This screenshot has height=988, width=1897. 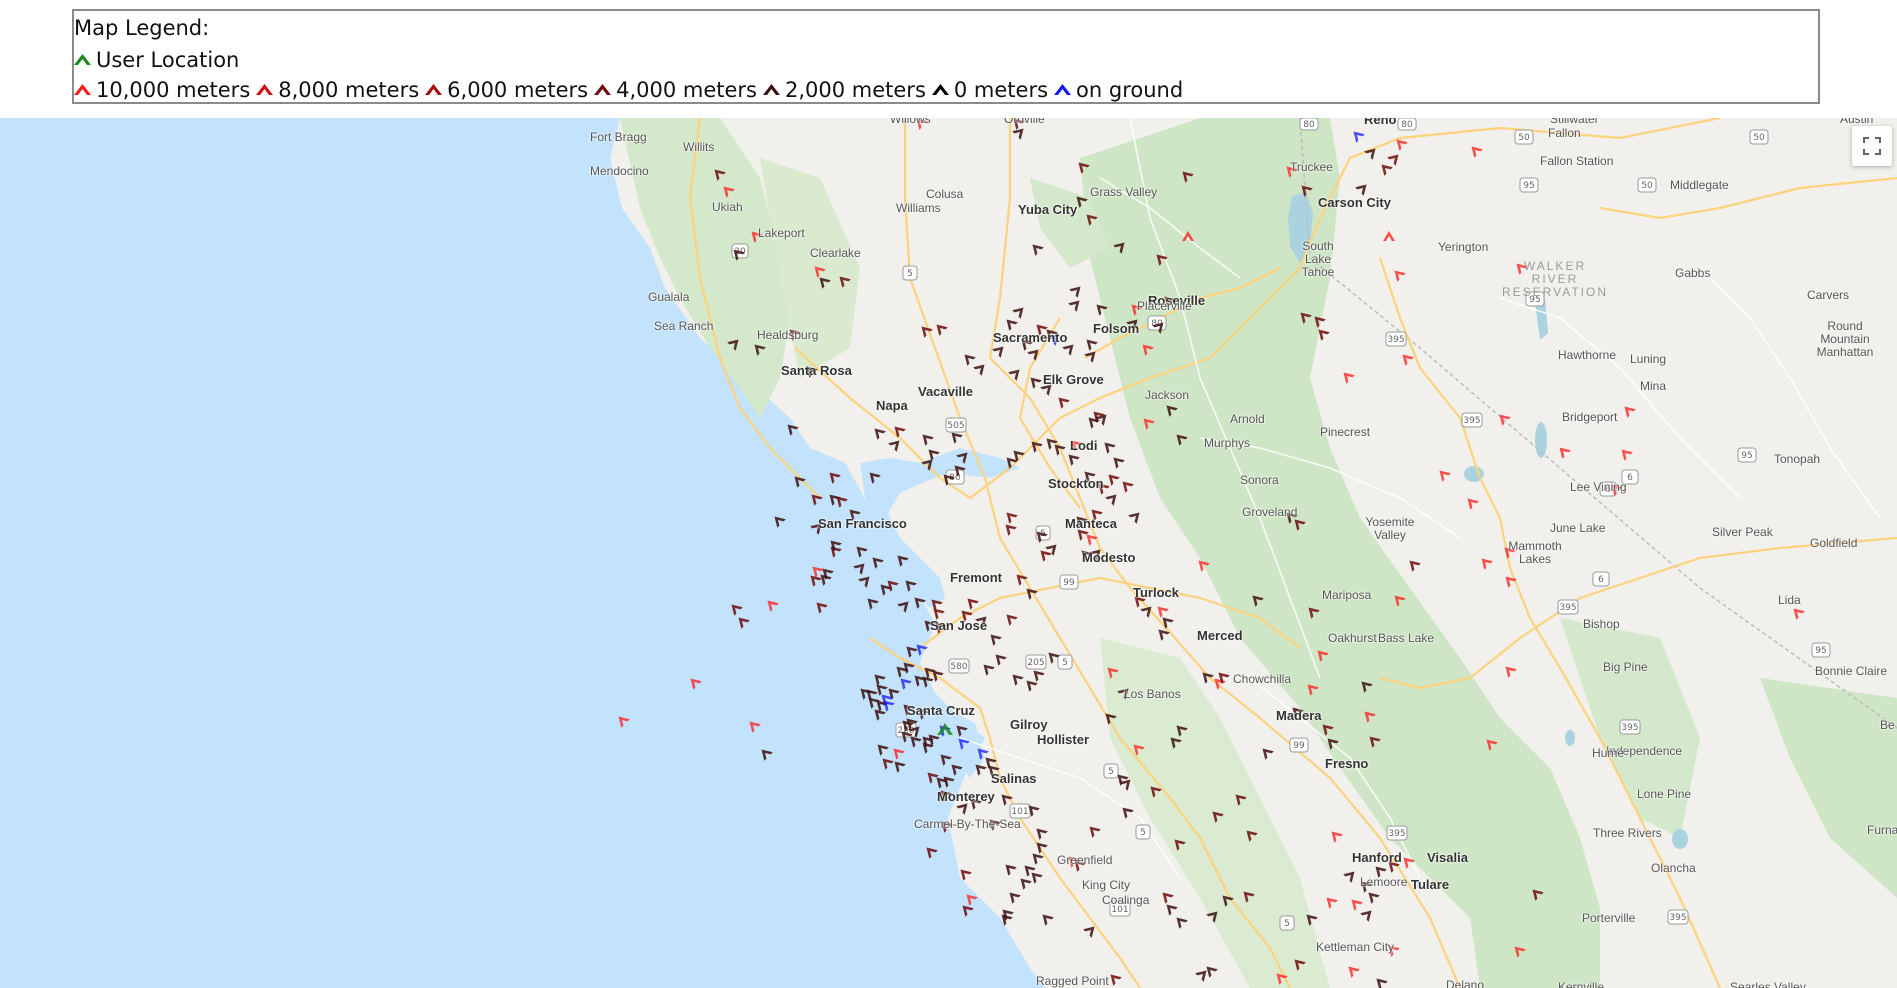 I want to click on fullscreen-button, so click(x=1872, y=146).